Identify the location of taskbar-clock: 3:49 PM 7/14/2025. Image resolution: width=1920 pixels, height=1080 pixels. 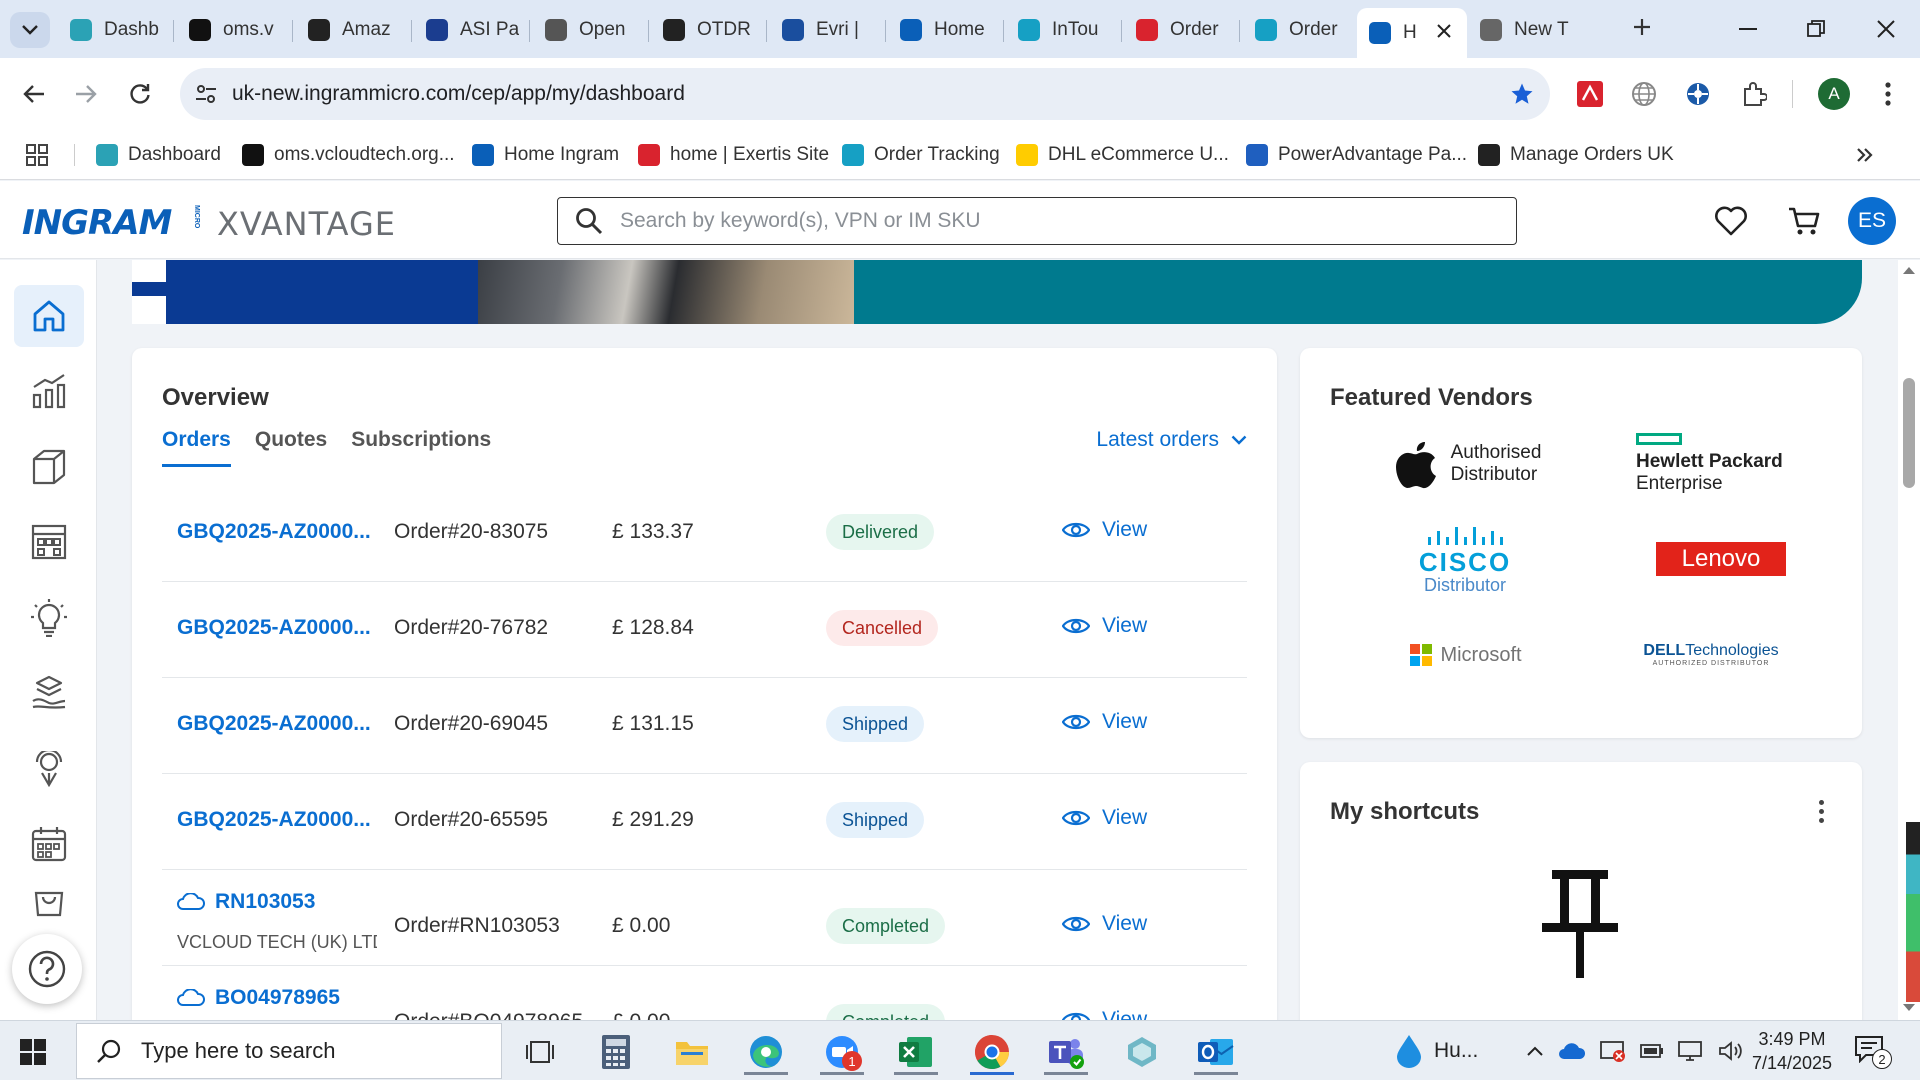
(1792, 1051).